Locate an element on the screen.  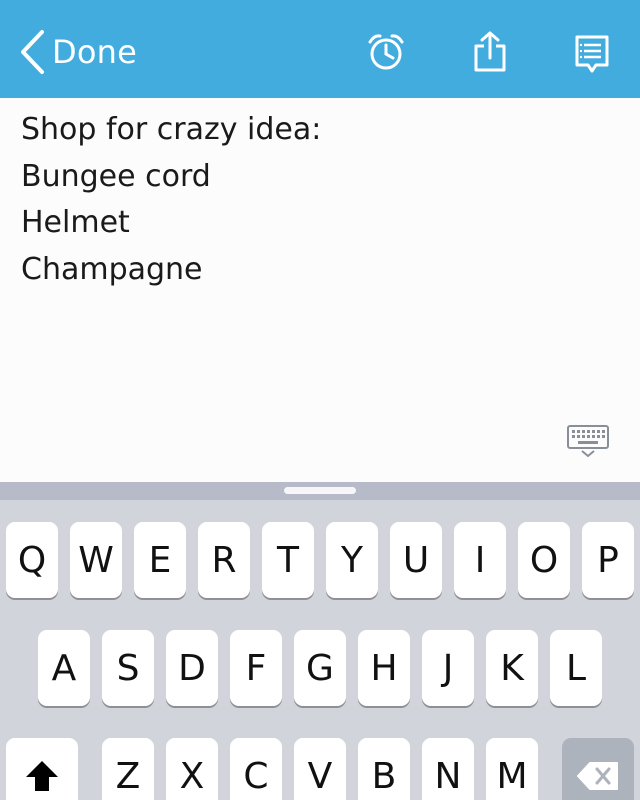
key-x: X is located at coordinates (192, 769).